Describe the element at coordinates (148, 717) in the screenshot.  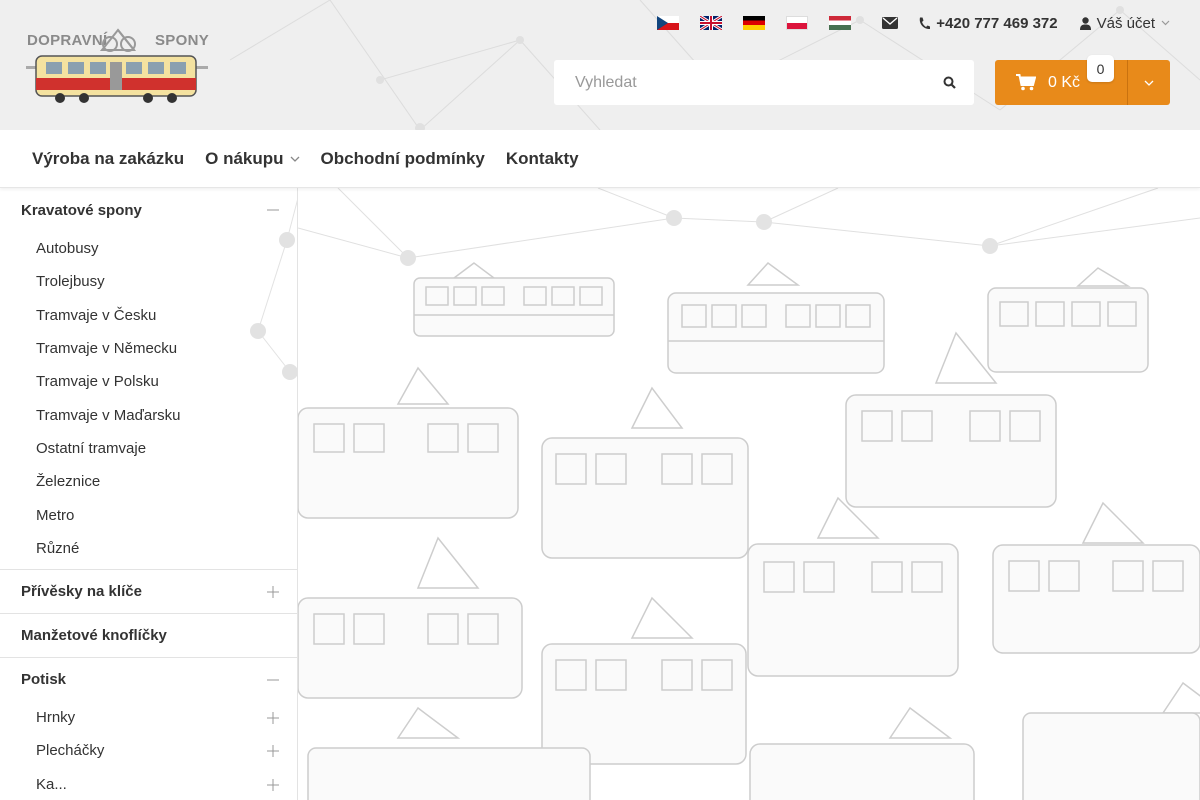
I see `subcategory-item: Hrnky` at that location.